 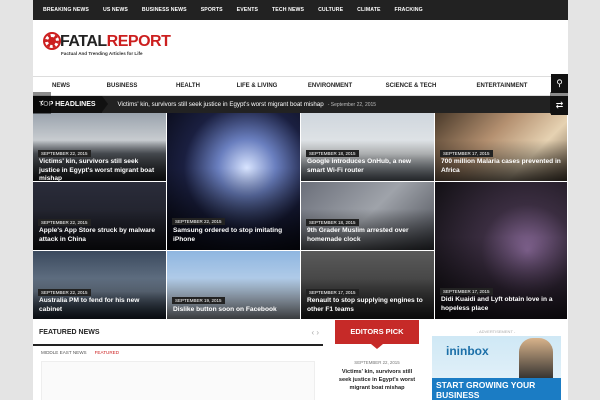 I want to click on nav-news: NEWS, so click(x=61, y=86).